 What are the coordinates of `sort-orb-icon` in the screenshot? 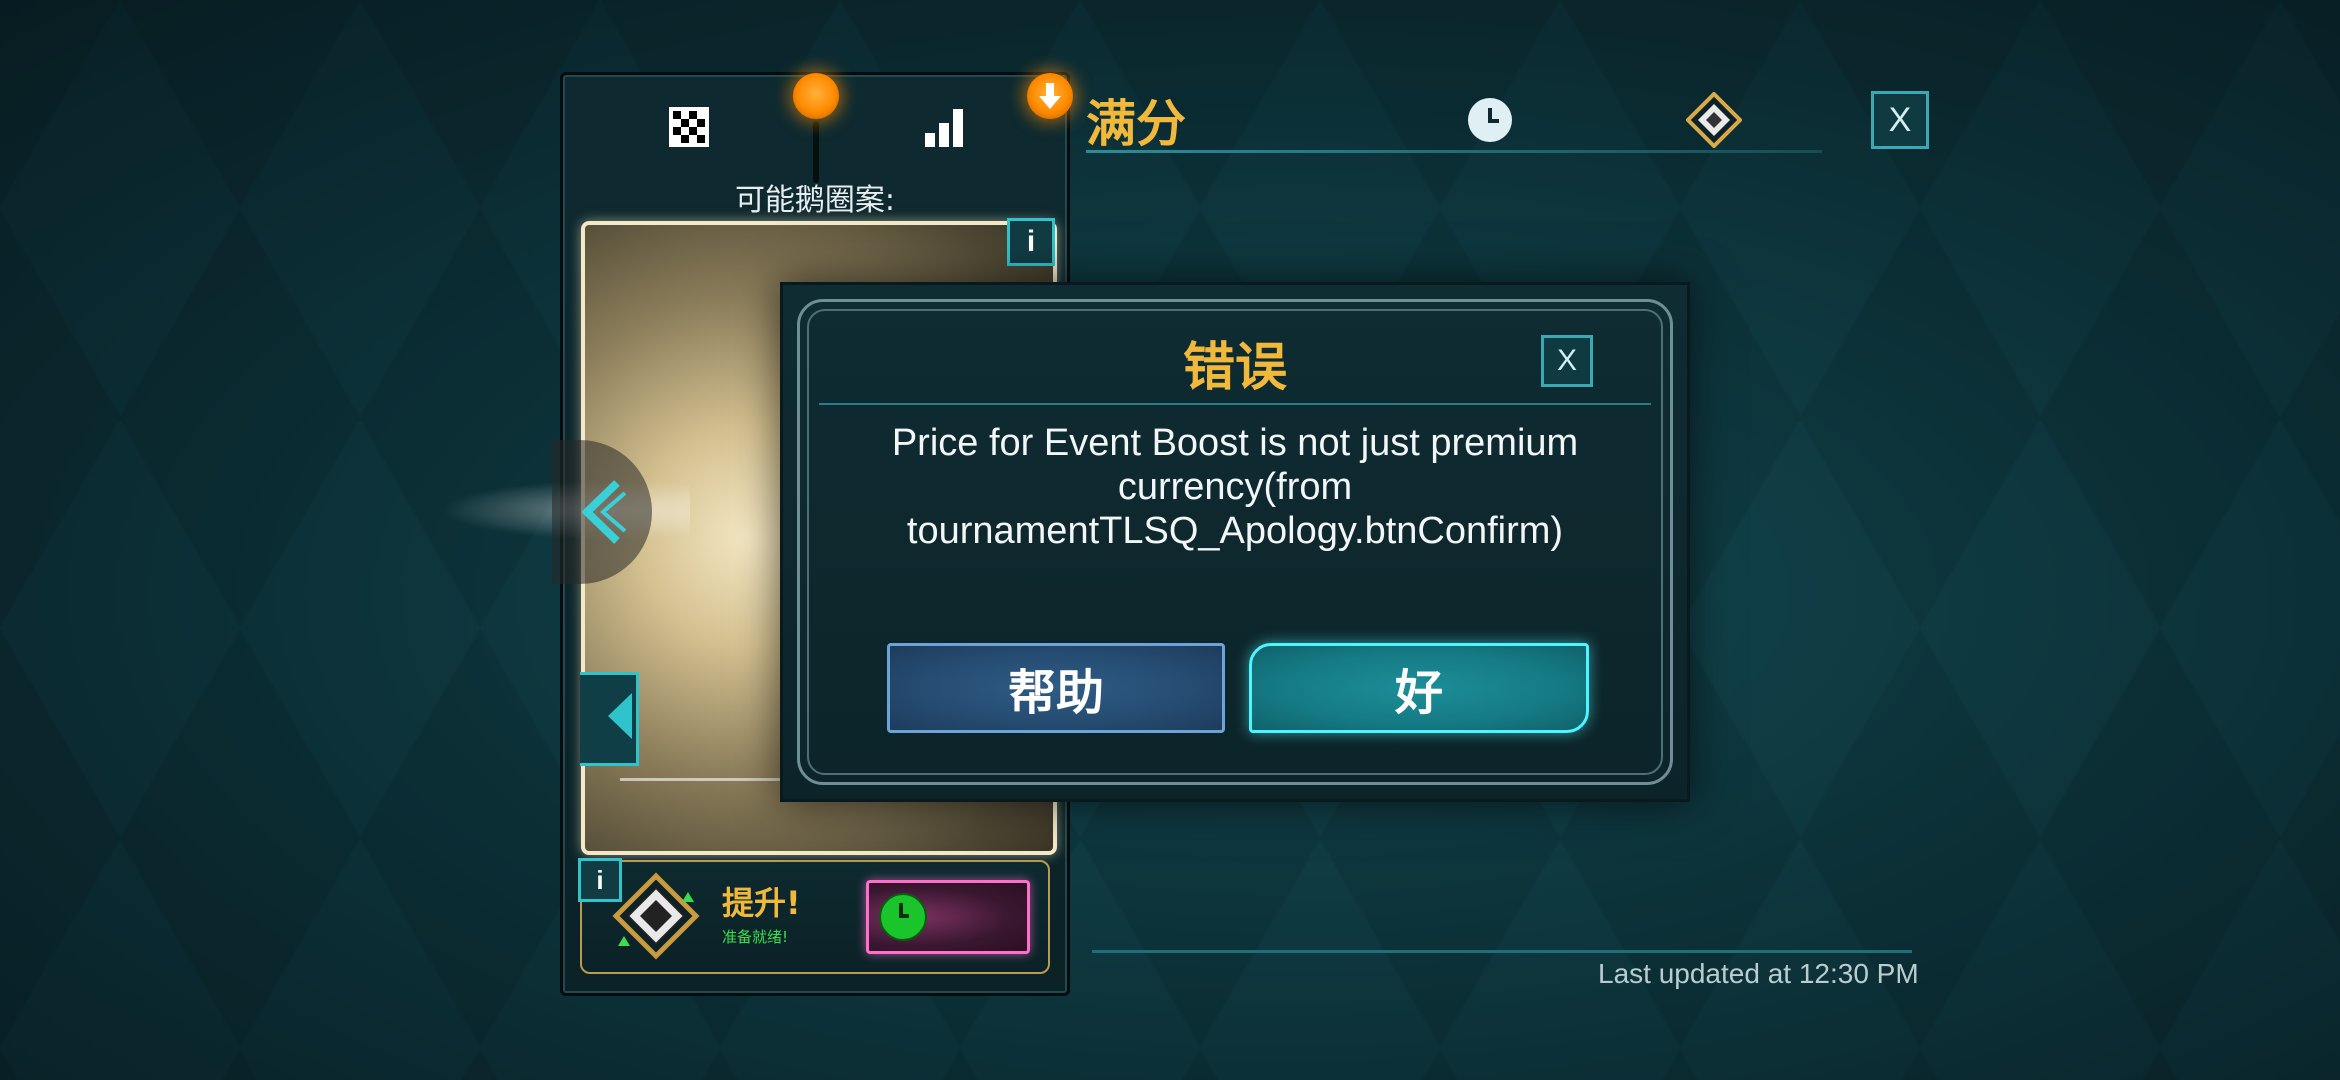 It's located at (816, 96).